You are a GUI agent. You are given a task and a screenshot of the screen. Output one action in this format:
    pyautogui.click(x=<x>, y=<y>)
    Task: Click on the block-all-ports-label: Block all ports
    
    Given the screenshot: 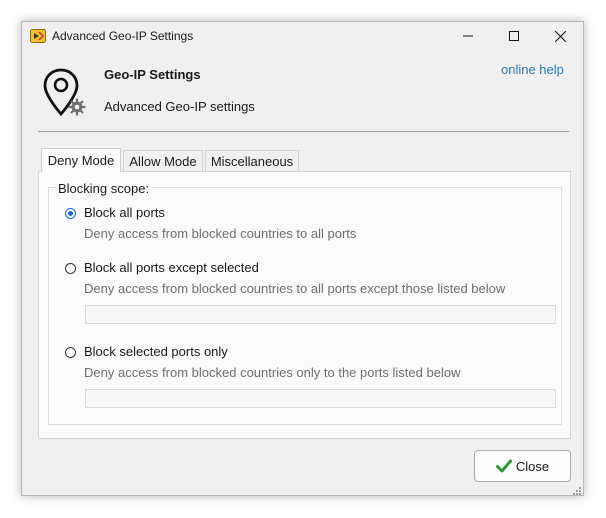 What is the action you would take?
    pyautogui.click(x=124, y=212)
    